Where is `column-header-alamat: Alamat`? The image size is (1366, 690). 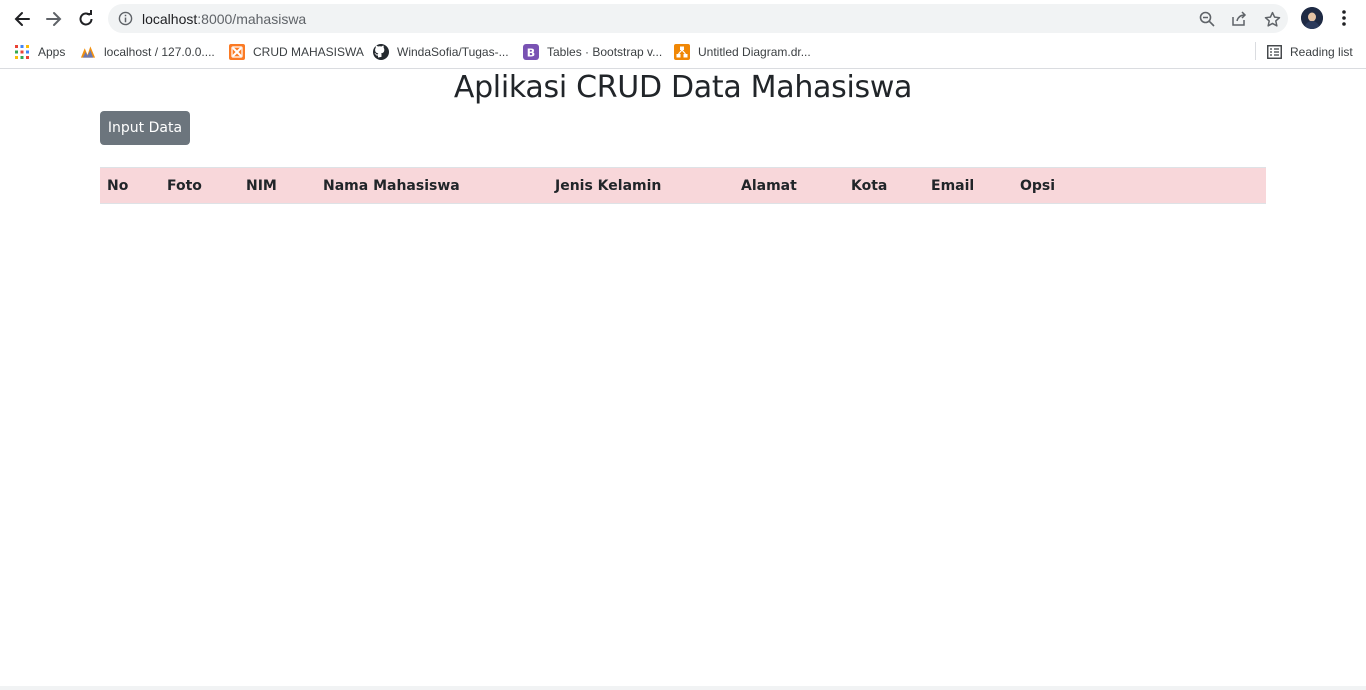
column-header-alamat: Alamat is located at coordinates (796, 185).